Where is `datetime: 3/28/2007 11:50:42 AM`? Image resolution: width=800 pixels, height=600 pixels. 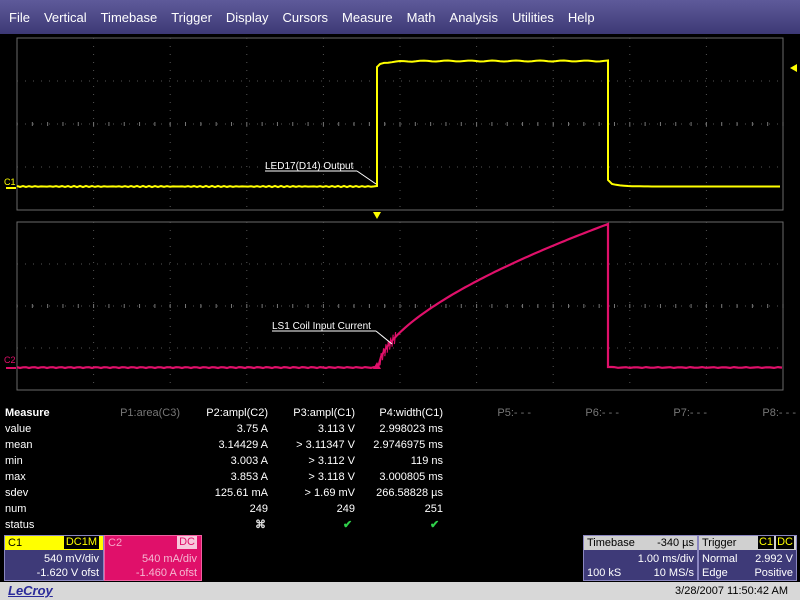 datetime: 3/28/2007 11:50:42 AM is located at coordinates (731, 591).